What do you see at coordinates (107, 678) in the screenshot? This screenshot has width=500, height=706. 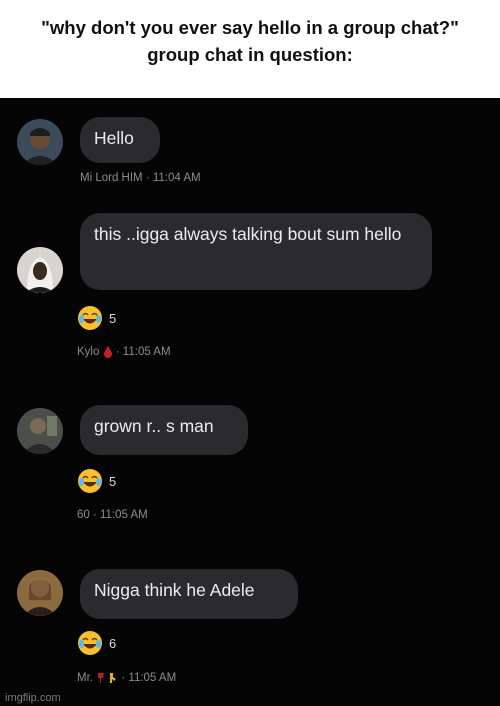 I see `emoji-icons` at bounding box center [107, 678].